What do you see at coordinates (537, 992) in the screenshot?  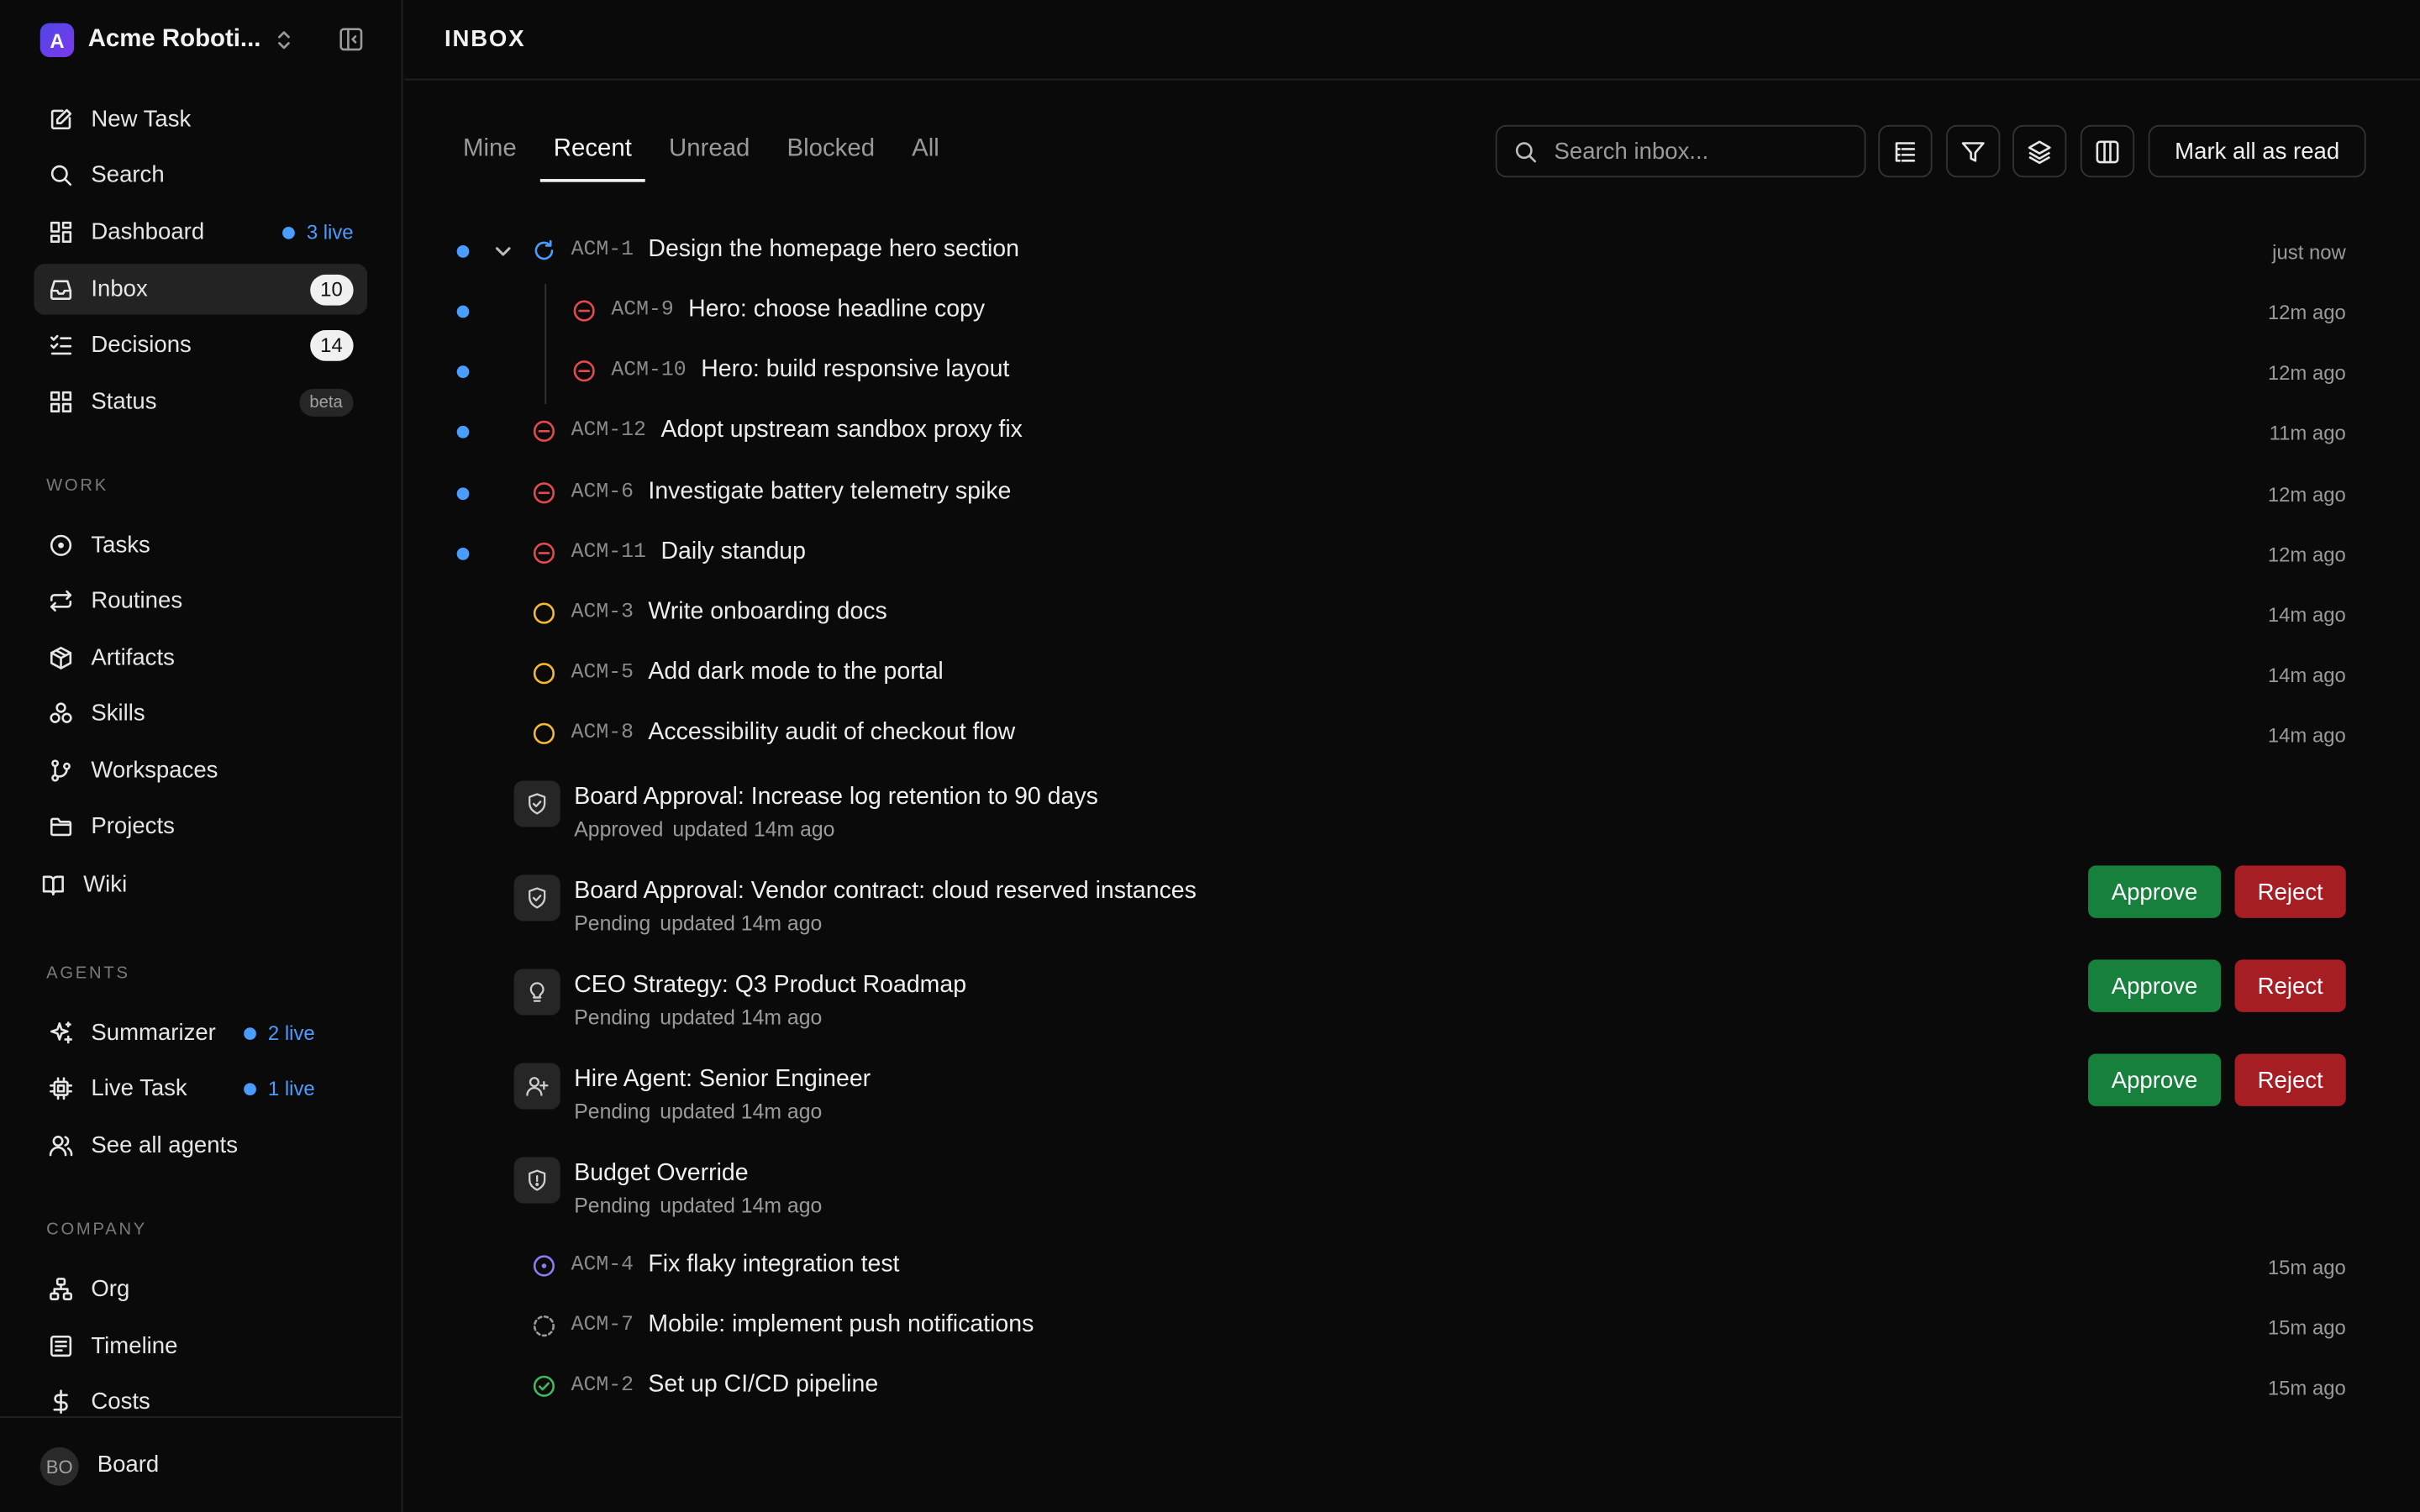 I see `lightbulb-icon` at bounding box center [537, 992].